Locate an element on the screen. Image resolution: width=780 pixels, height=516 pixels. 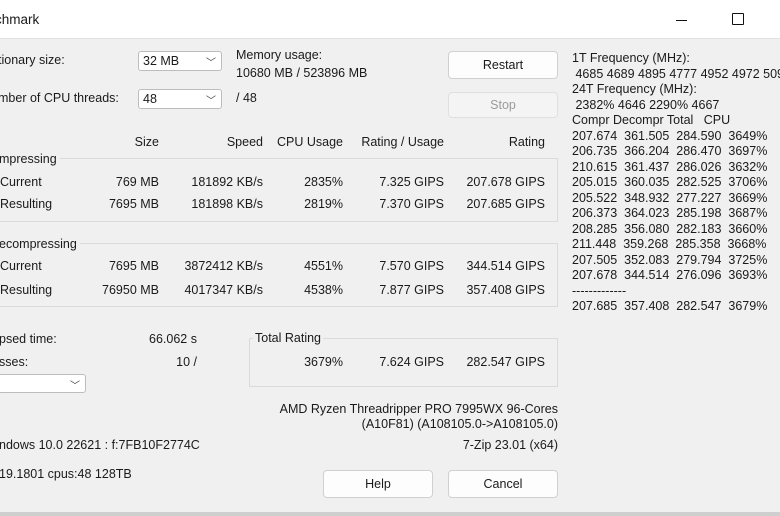
log-line: 4685 4689 4895 4777 4952 4972 509 is located at coordinates (677, 73).